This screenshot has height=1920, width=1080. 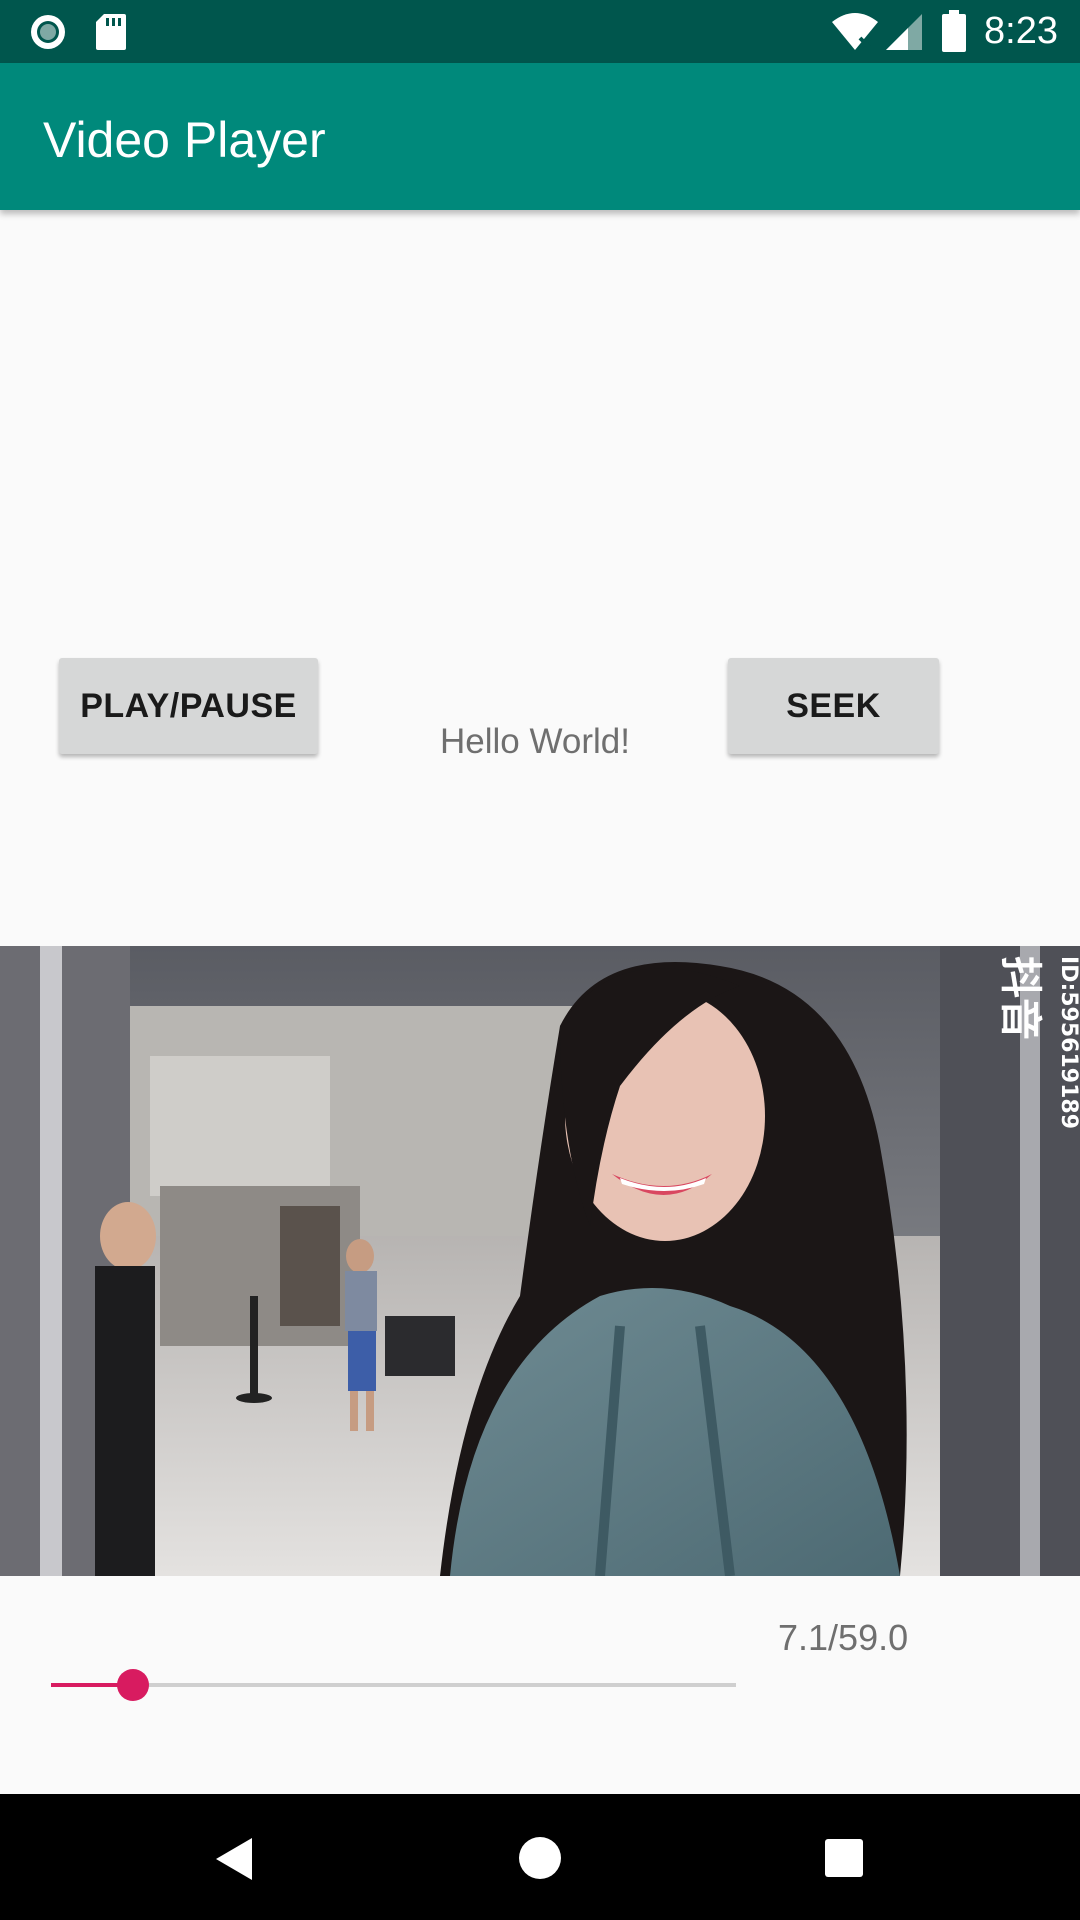 I want to click on seek-button: SEEK, so click(x=833, y=706).